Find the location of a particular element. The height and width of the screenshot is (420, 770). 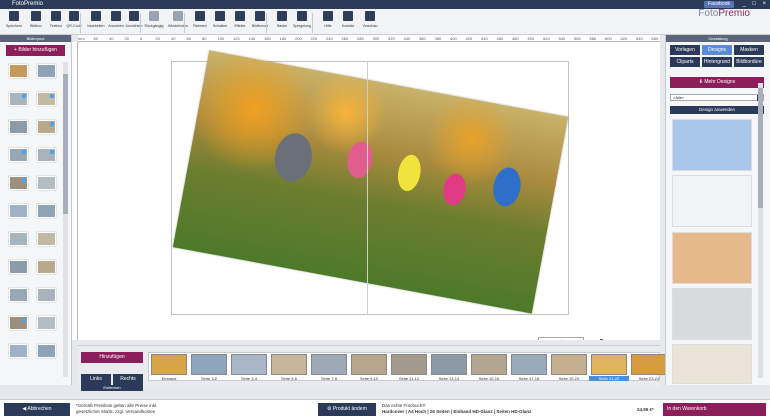

tab-vorlagen: Vorlagen is located at coordinates (685, 50).